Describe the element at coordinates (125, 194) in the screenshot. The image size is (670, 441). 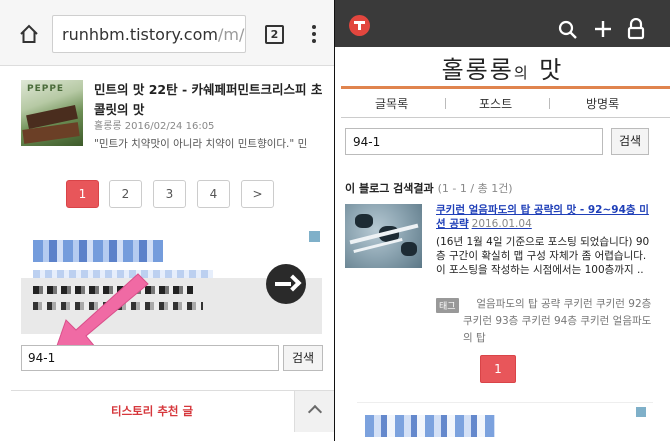
I see `page-button-2: 2` at that location.